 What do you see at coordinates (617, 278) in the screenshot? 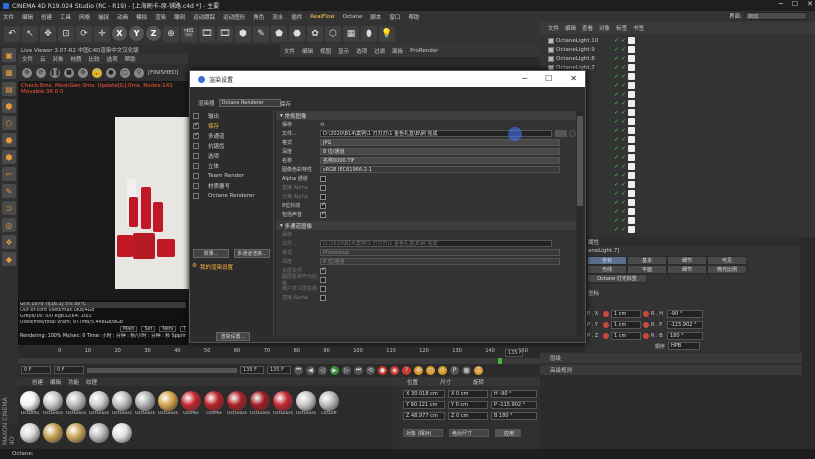
I see `attribute-tab: Octane 灯光标签` at bounding box center [617, 278].